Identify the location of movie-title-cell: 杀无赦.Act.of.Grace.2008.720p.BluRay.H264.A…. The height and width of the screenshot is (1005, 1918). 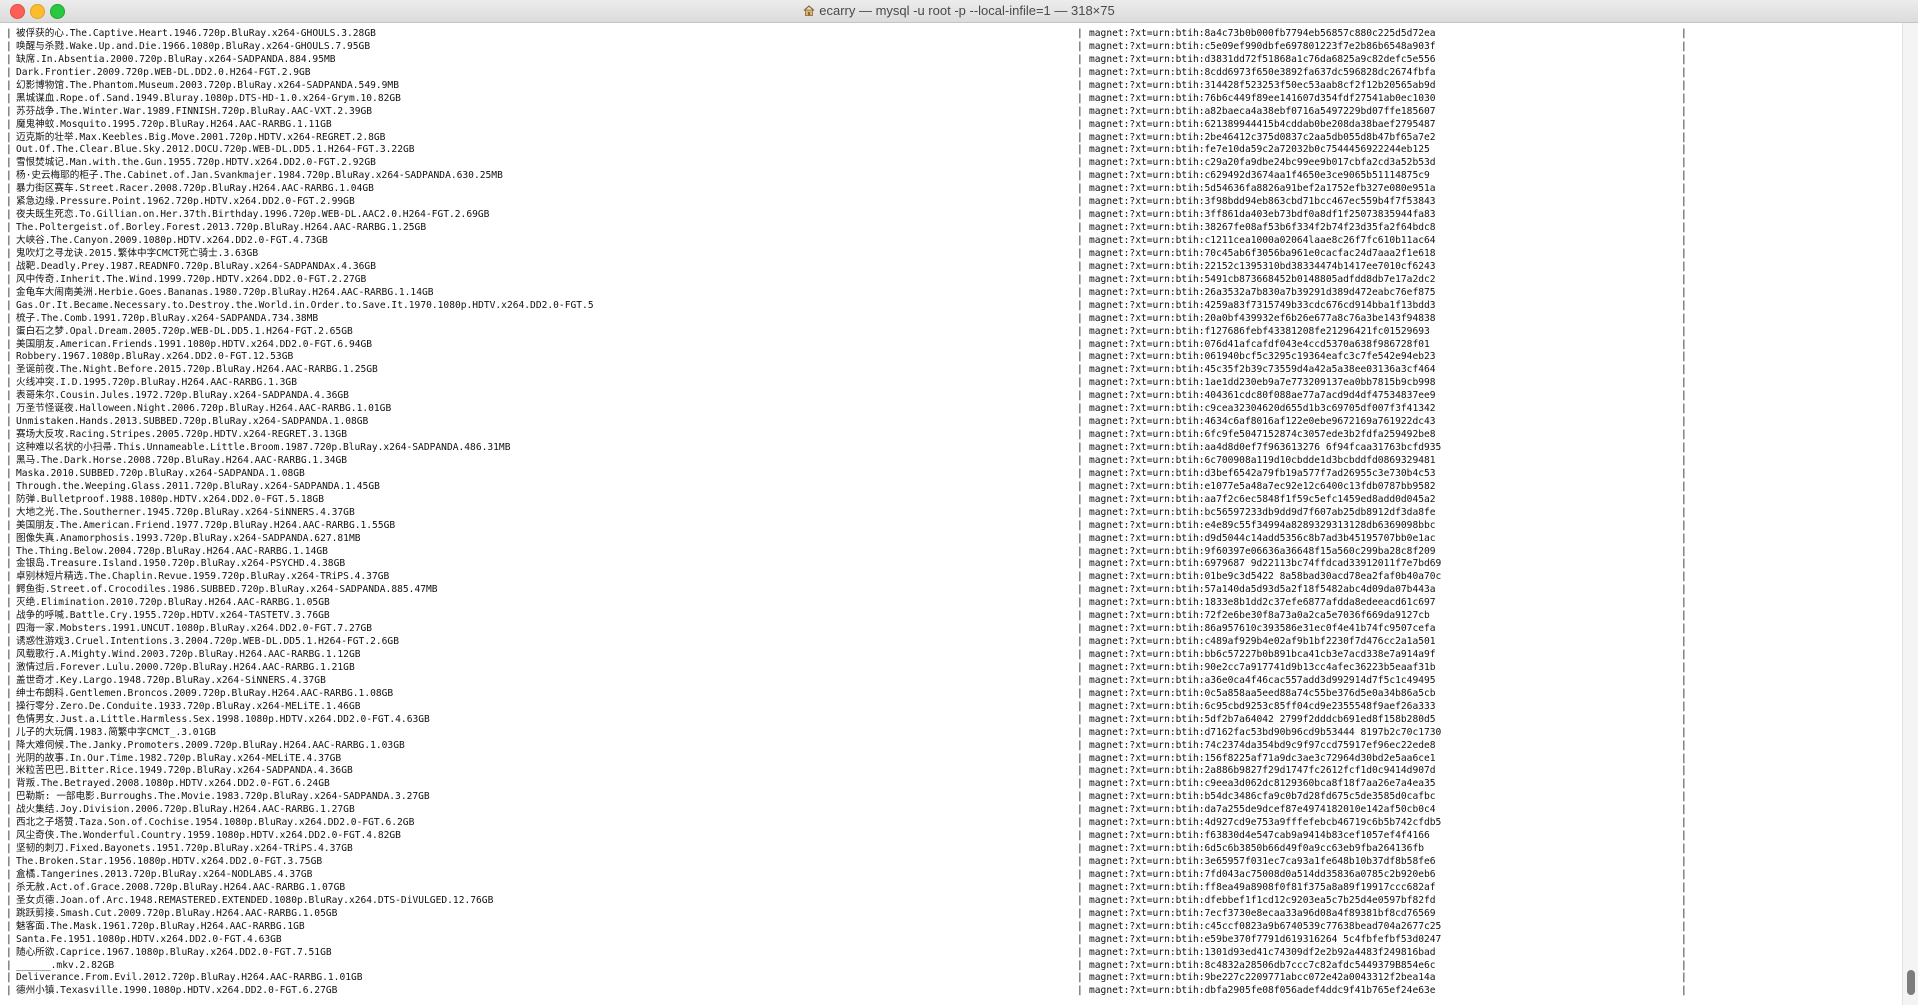
(181, 887).